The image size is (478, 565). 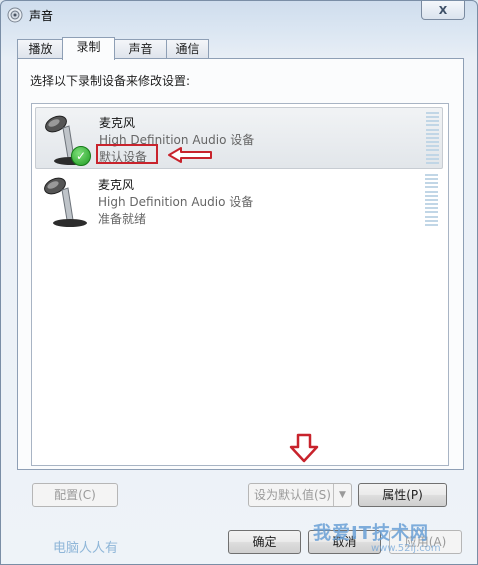 What do you see at coordinates (127, 154) in the screenshot?
I see `highlight-box` at bounding box center [127, 154].